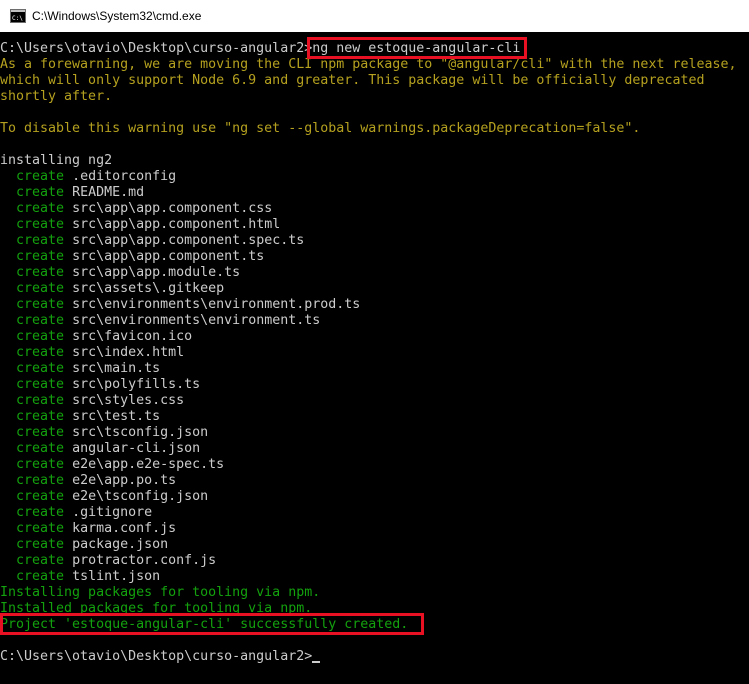  Describe the element at coordinates (96, 337) in the screenshot. I see `create-line: create src\favicon.ico` at that location.